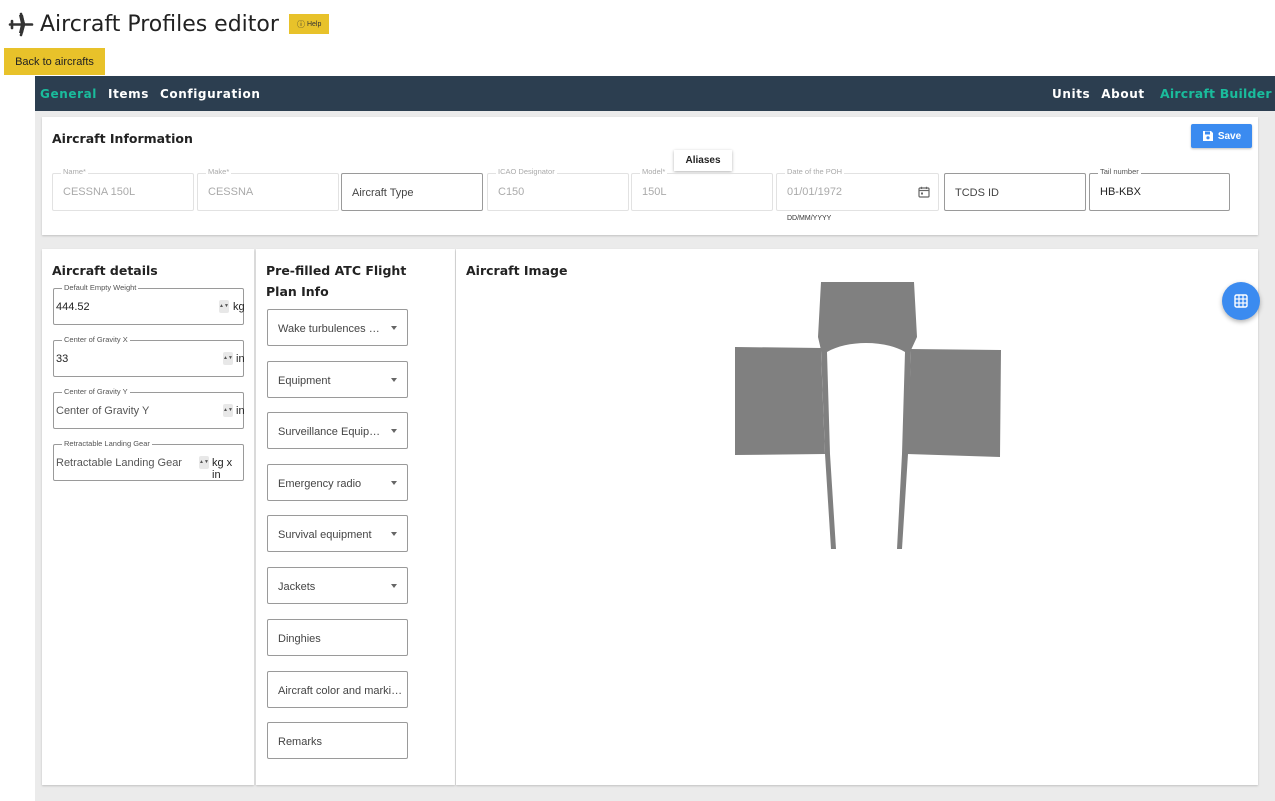 The width and height of the screenshot is (1275, 801). I want to click on survival-equipment-select: Survival equipment, so click(337, 533).